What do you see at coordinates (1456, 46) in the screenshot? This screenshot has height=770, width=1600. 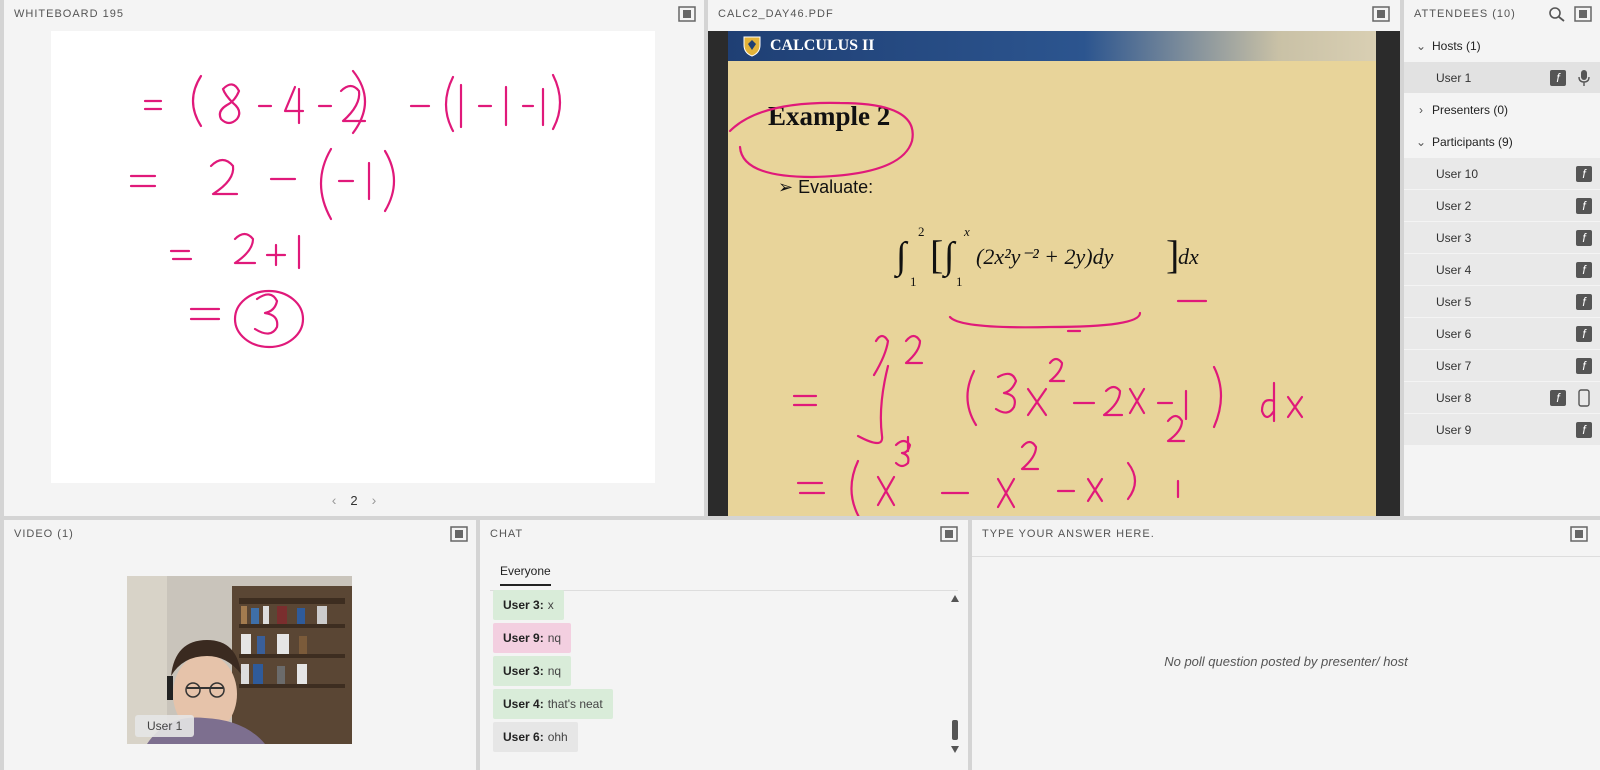 I see `hosts-label: Hosts (1)` at bounding box center [1456, 46].